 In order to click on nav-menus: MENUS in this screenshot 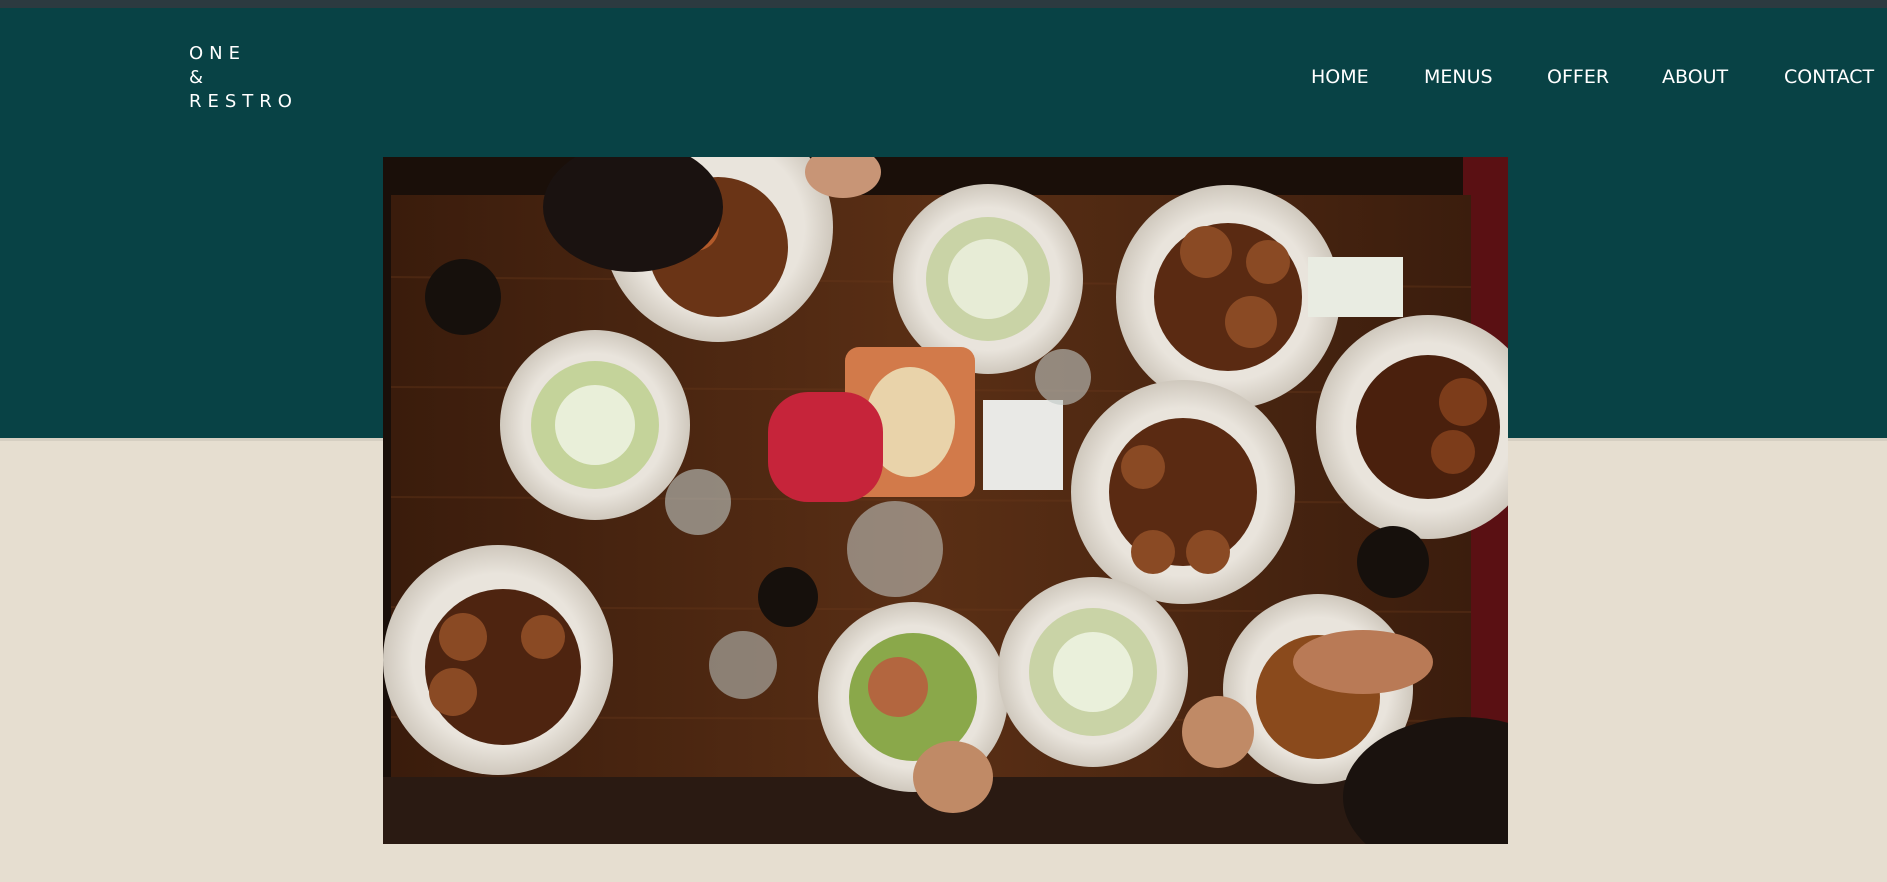, I will do `click(1458, 77)`.